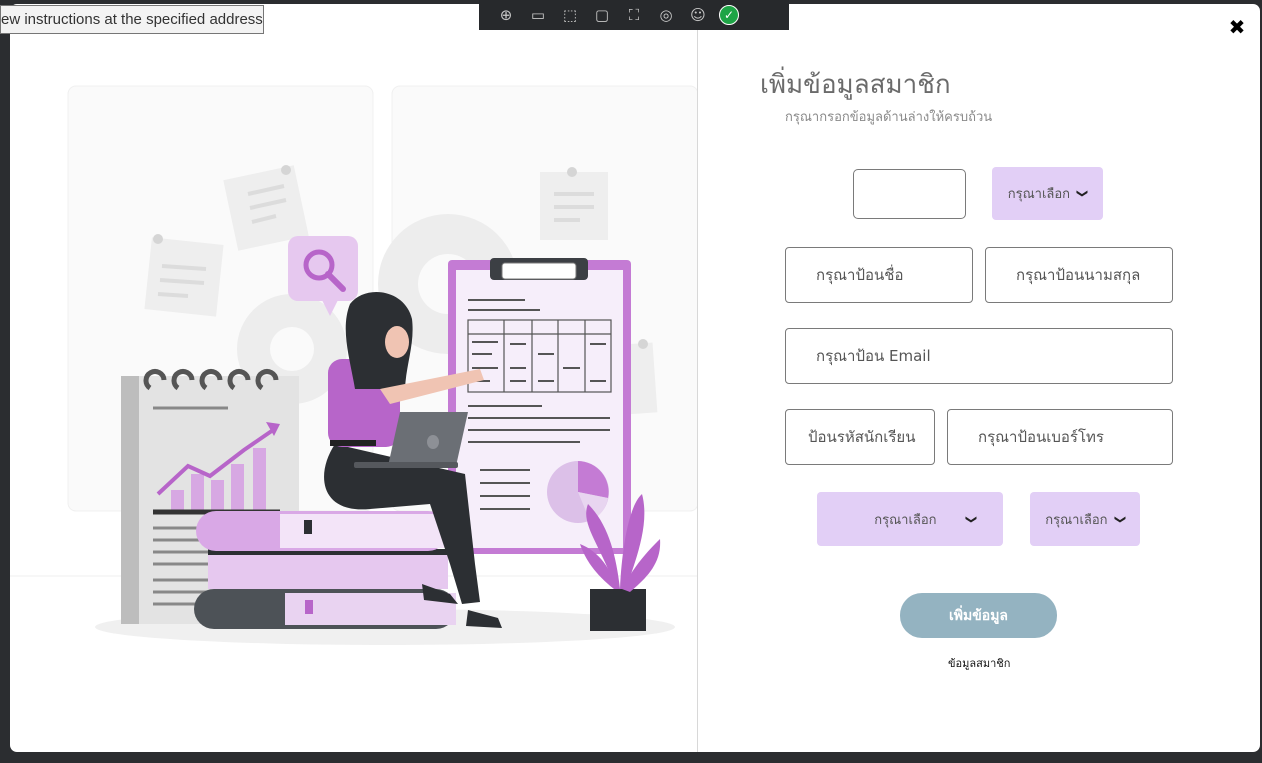 Image resolution: width=1262 pixels, height=763 pixels. What do you see at coordinates (602, 15) in the screenshot?
I see `frame-icon: ▢` at bounding box center [602, 15].